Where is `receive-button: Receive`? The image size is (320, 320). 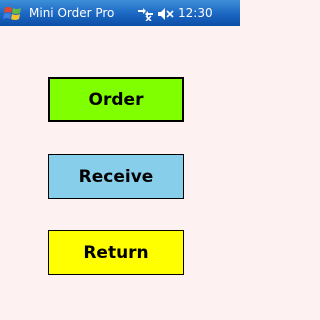
receive-button: Receive is located at coordinates (116, 176).